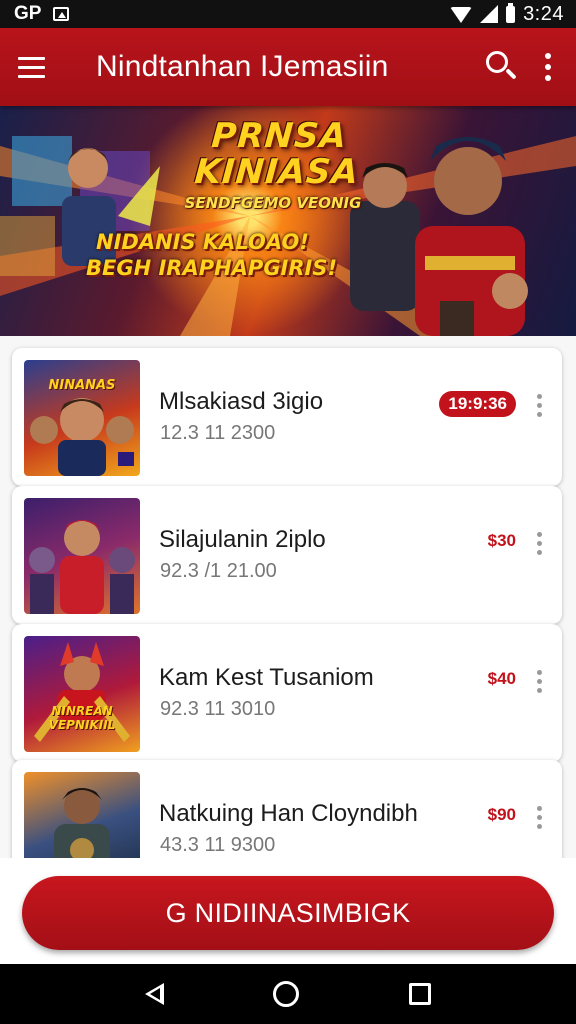 This screenshot has height=1024, width=576. I want to click on search-icon, so click(502, 67).